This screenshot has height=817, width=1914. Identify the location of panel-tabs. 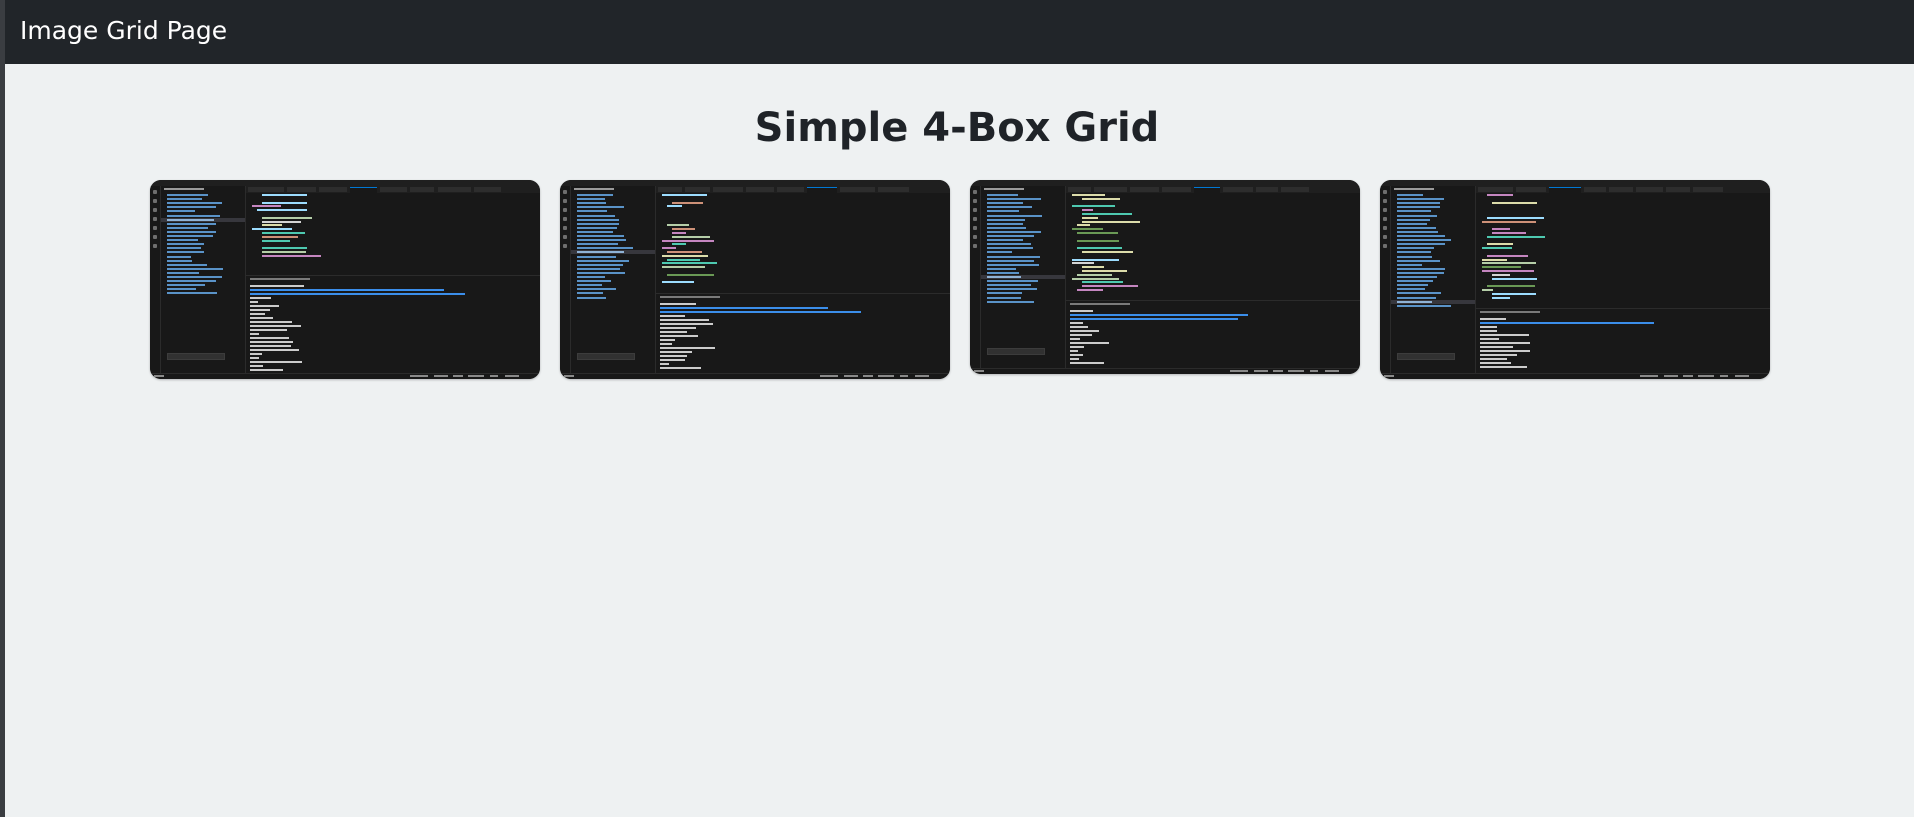
(1100, 304).